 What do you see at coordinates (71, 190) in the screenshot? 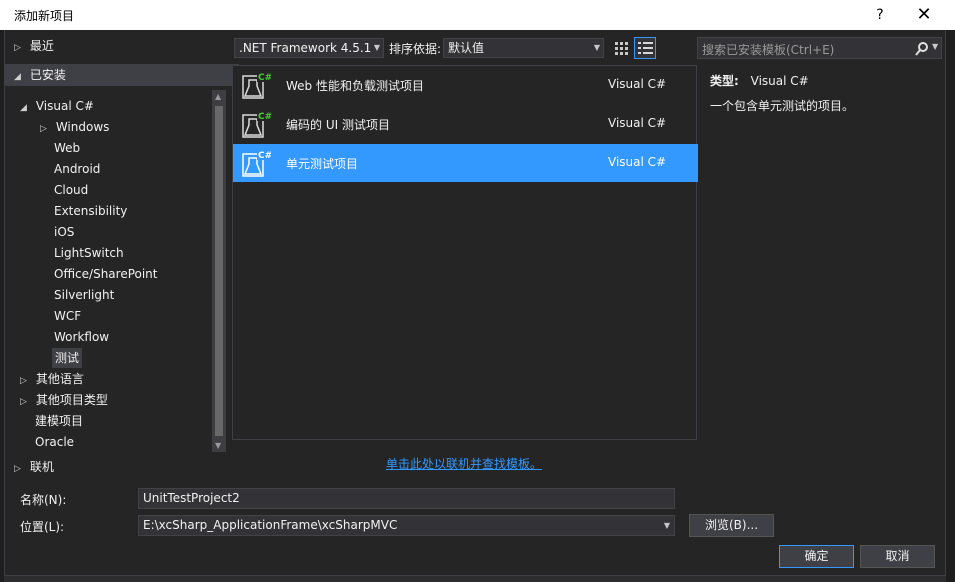
I see `tree-cloud: Cloud` at bounding box center [71, 190].